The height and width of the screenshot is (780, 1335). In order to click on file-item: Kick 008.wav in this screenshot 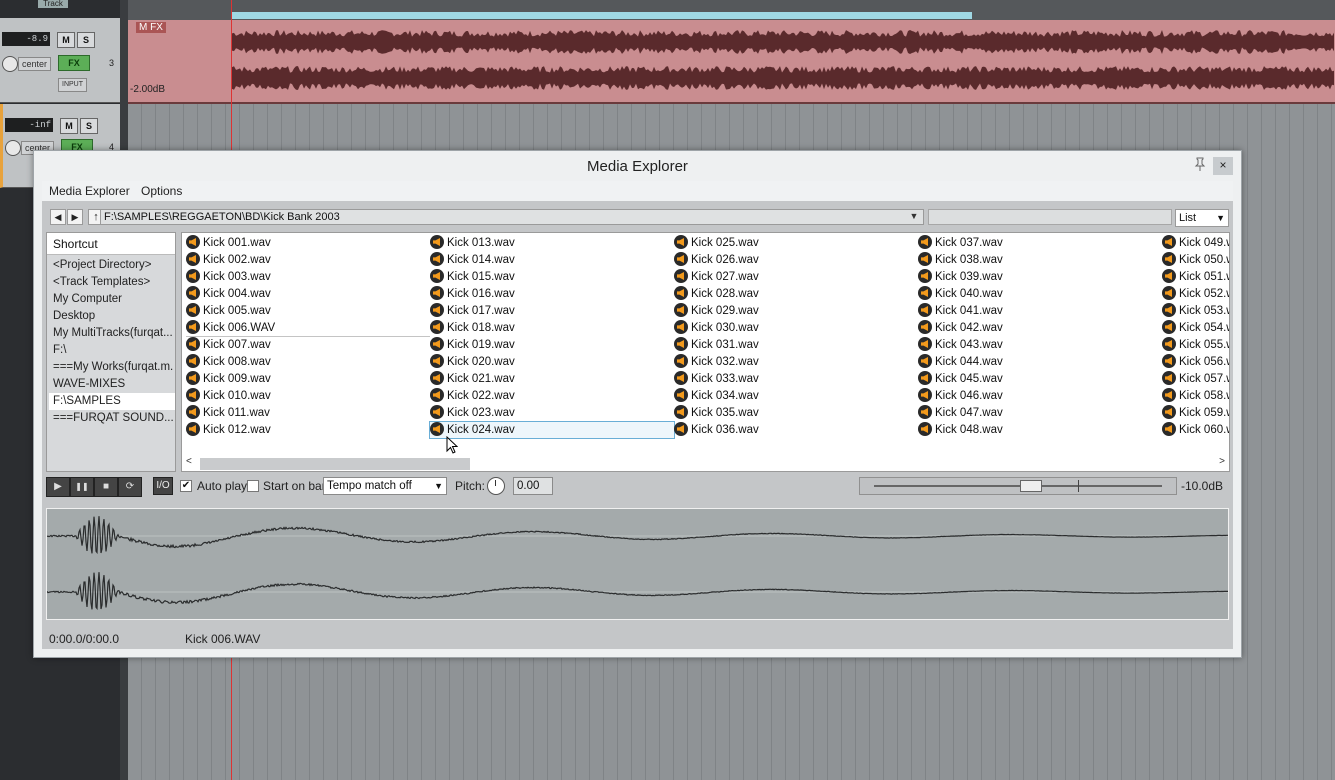, I will do `click(308, 362)`.